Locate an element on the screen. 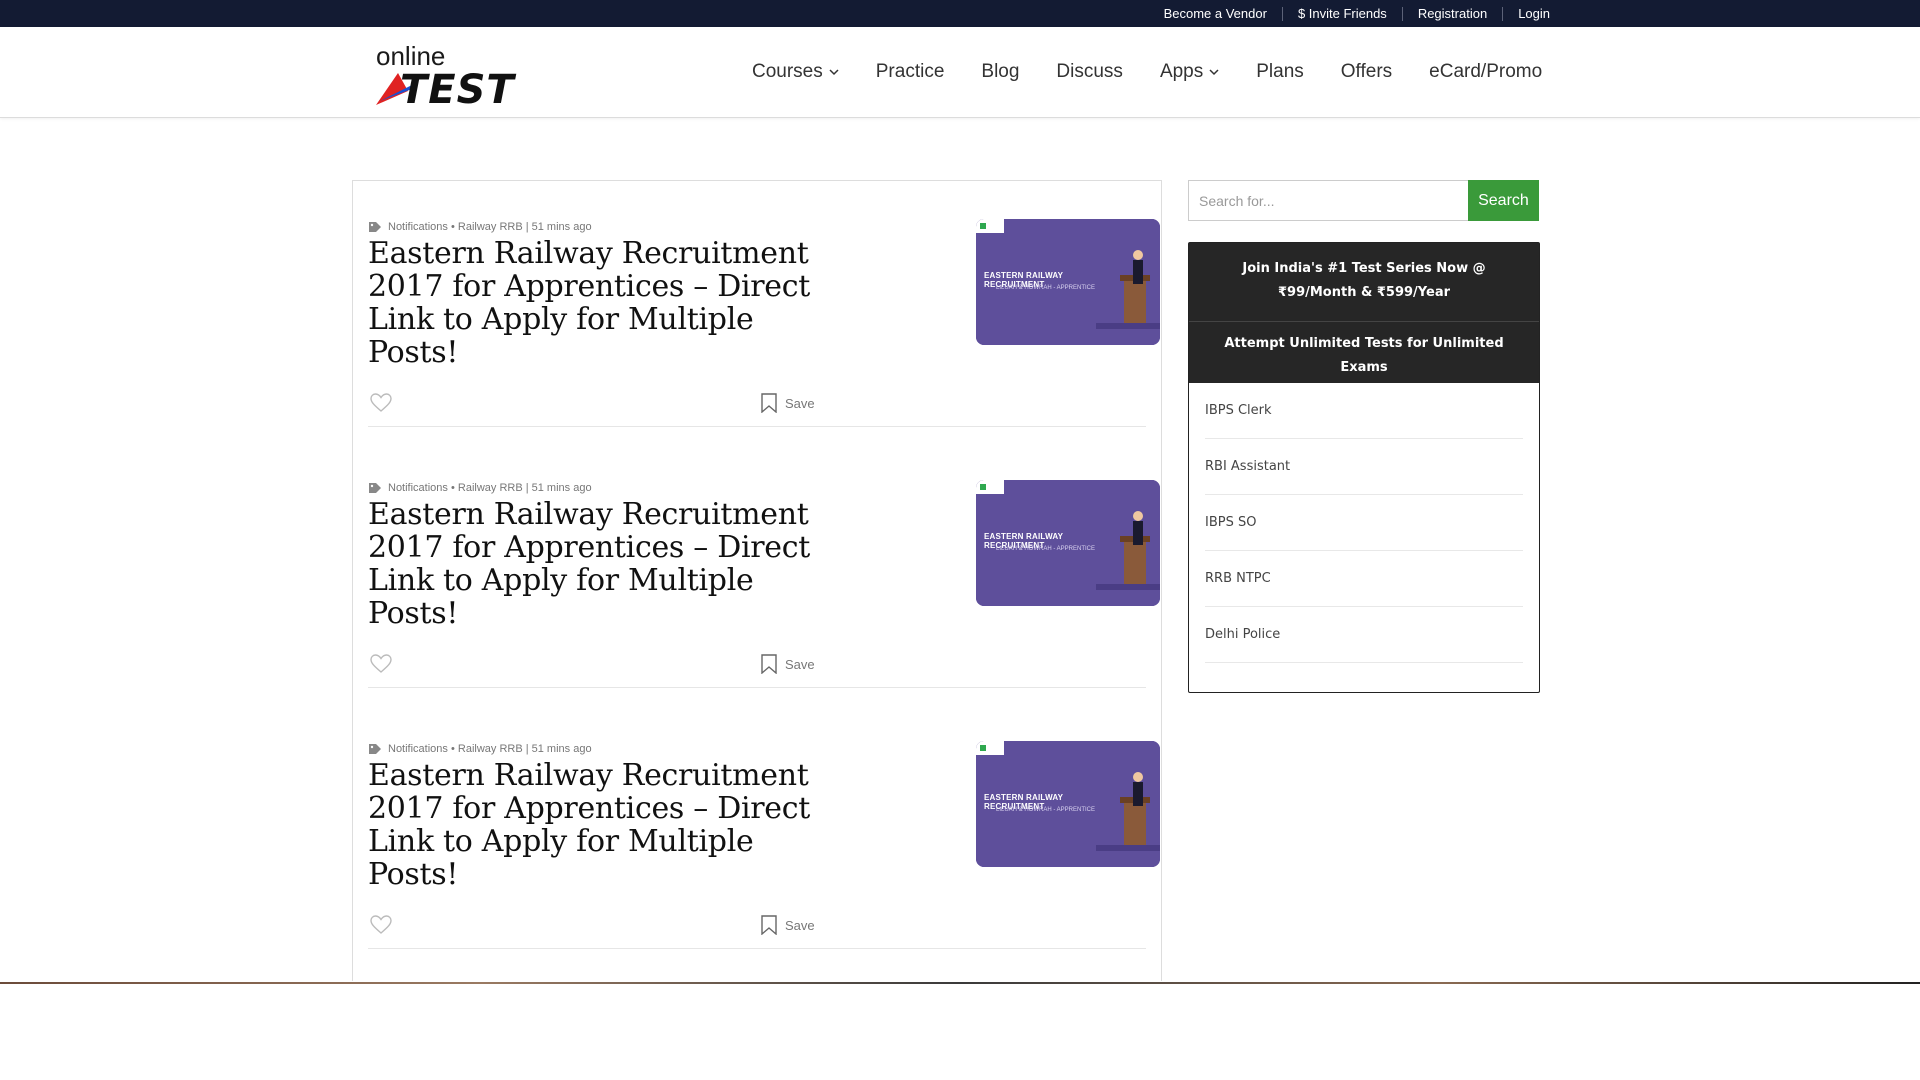 The image size is (1920, 1080). nav-discuss-label: Discuss is located at coordinates (1089, 71).